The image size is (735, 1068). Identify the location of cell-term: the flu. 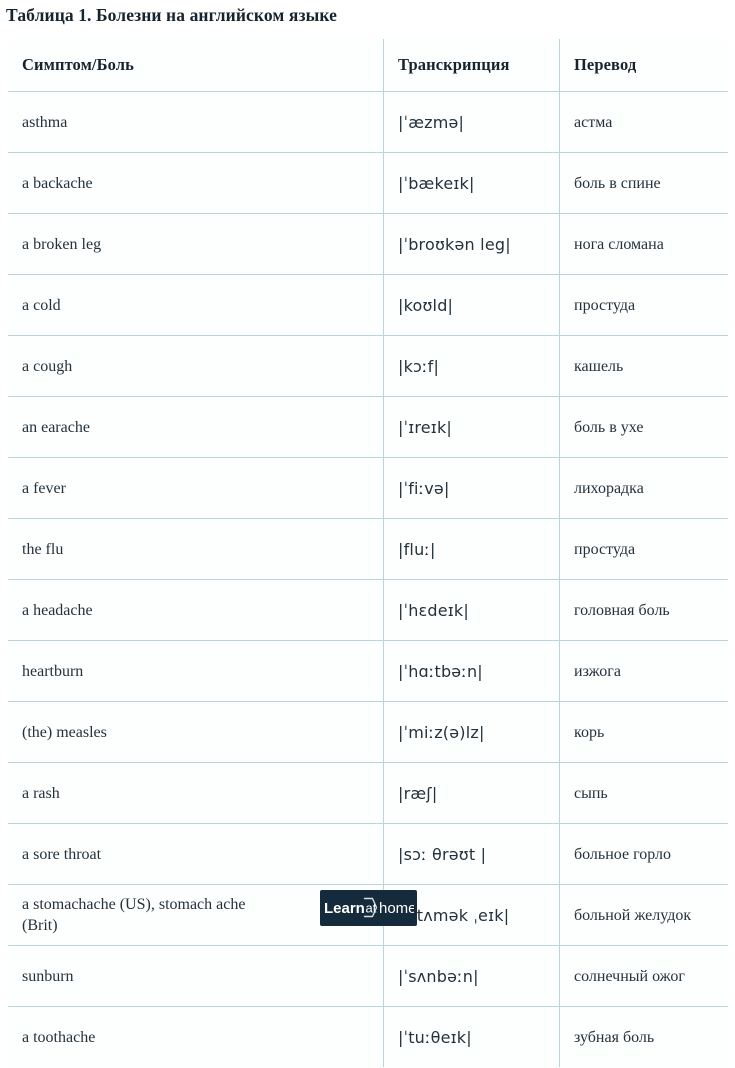
(196, 549).